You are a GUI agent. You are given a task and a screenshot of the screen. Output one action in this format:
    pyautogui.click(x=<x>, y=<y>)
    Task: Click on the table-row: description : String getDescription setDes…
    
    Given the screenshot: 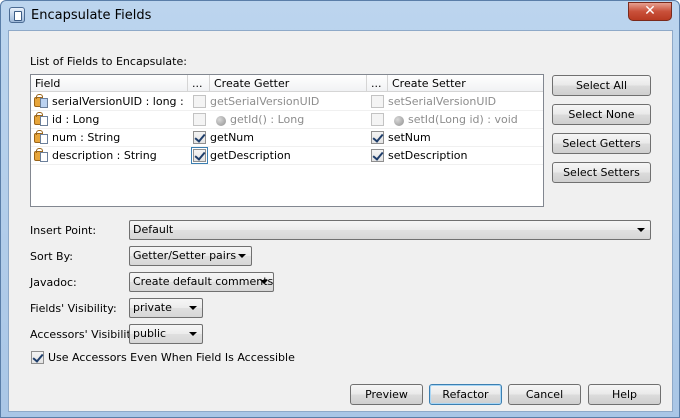 What is the action you would take?
    pyautogui.click(x=287, y=156)
    